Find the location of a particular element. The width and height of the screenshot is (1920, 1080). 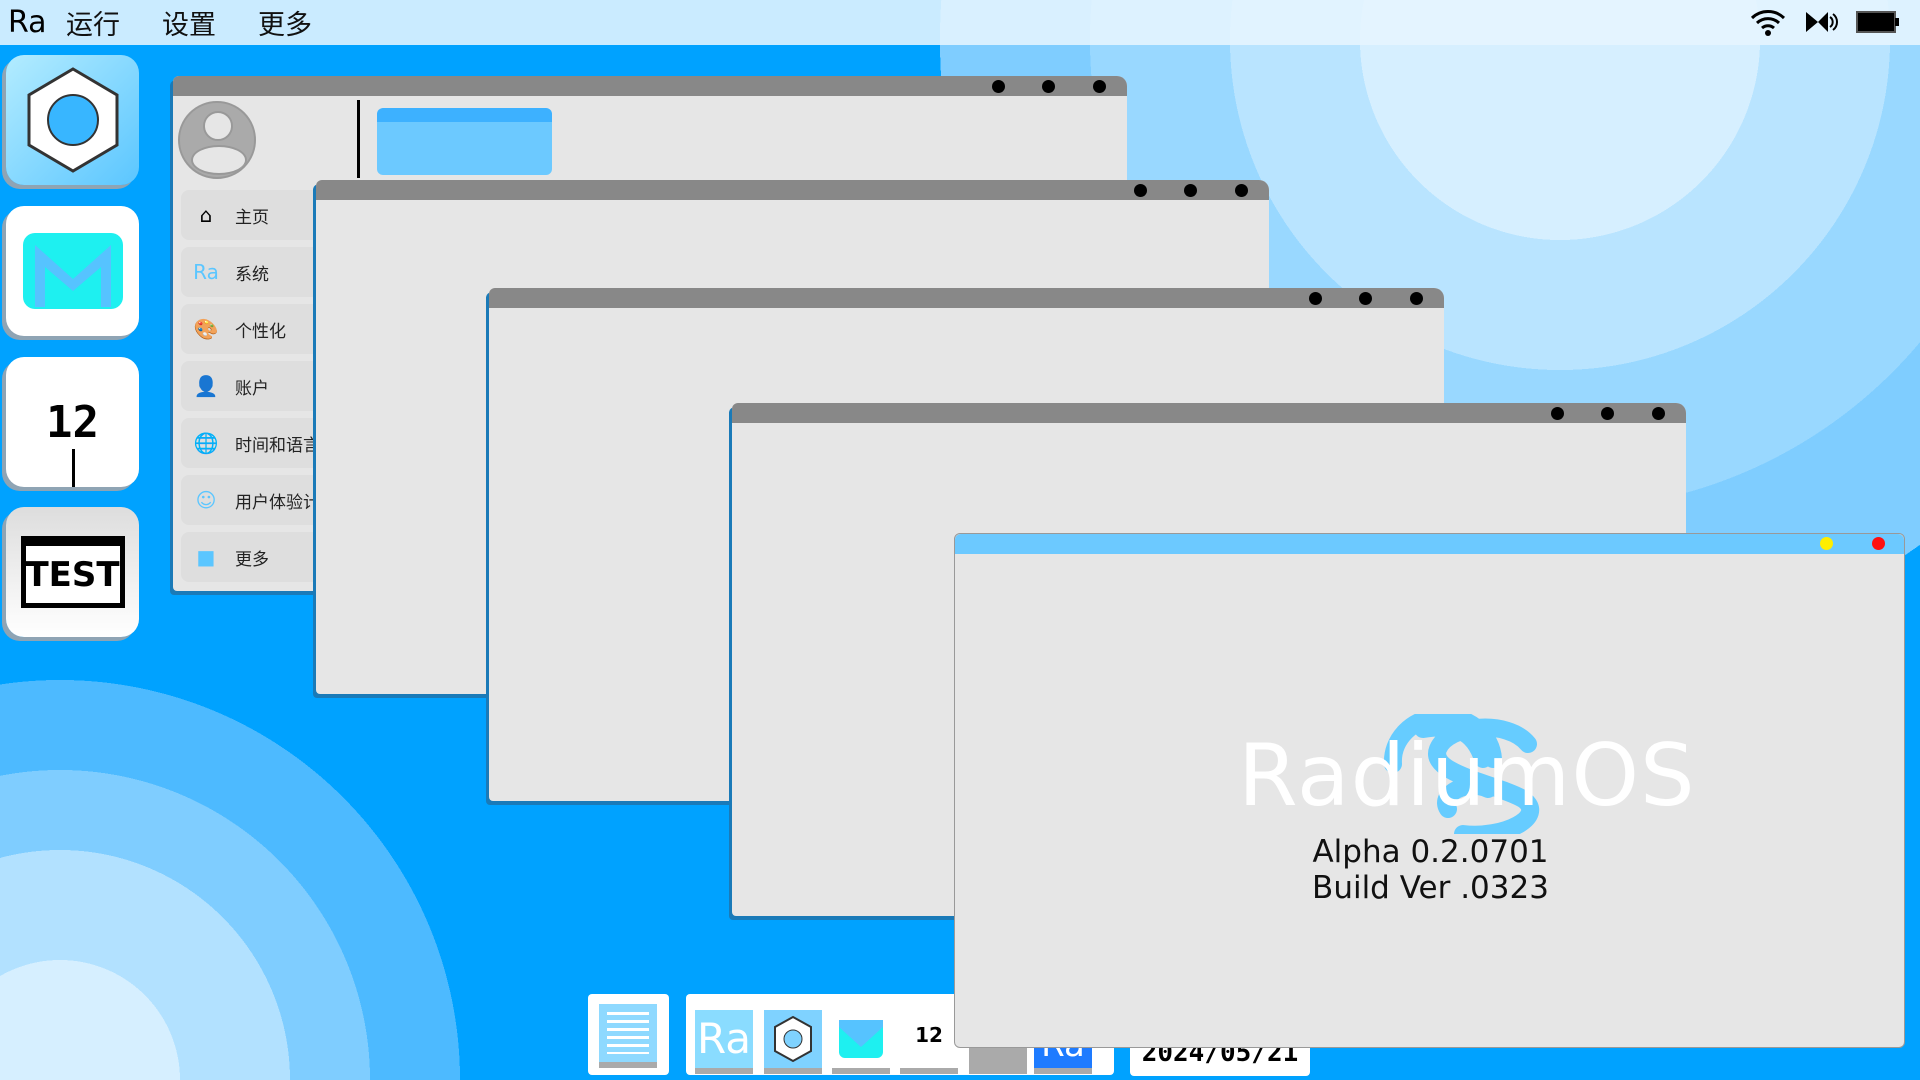

clock-label: 12 is located at coordinates (72, 422).